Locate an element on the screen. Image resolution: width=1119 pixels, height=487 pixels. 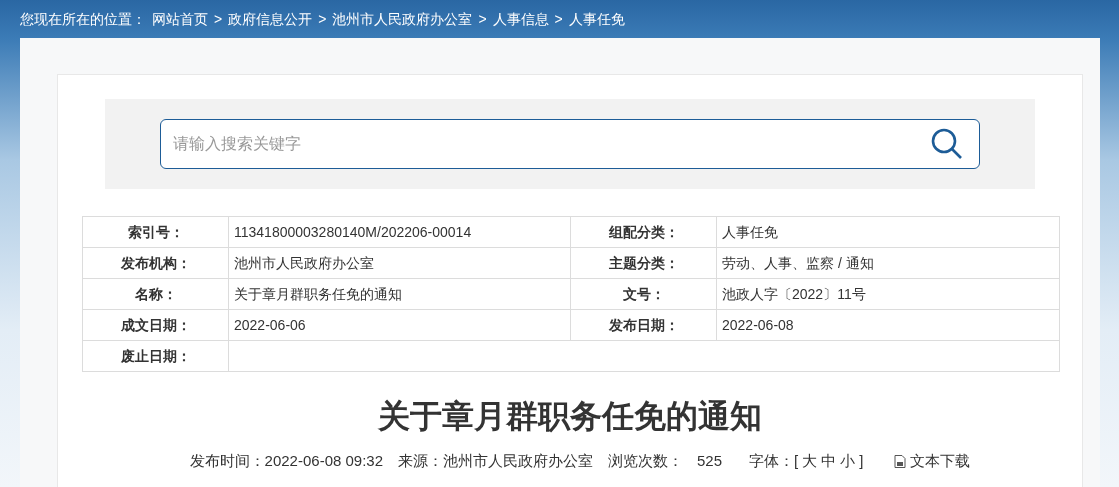
table-cell: 池州市人民政府办公室 is located at coordinates (399, 263).